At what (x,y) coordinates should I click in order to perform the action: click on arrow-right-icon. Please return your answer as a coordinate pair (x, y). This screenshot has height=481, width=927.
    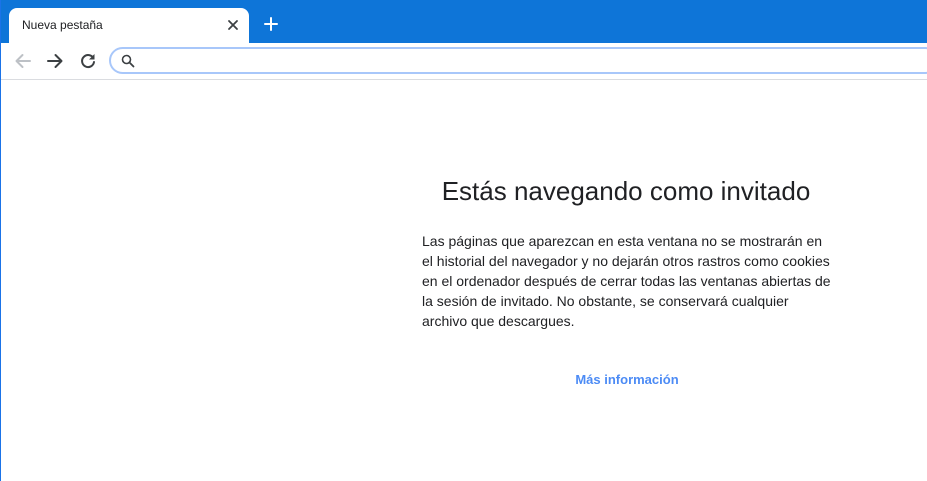
    Looking at the image, I should click on (55, 61).